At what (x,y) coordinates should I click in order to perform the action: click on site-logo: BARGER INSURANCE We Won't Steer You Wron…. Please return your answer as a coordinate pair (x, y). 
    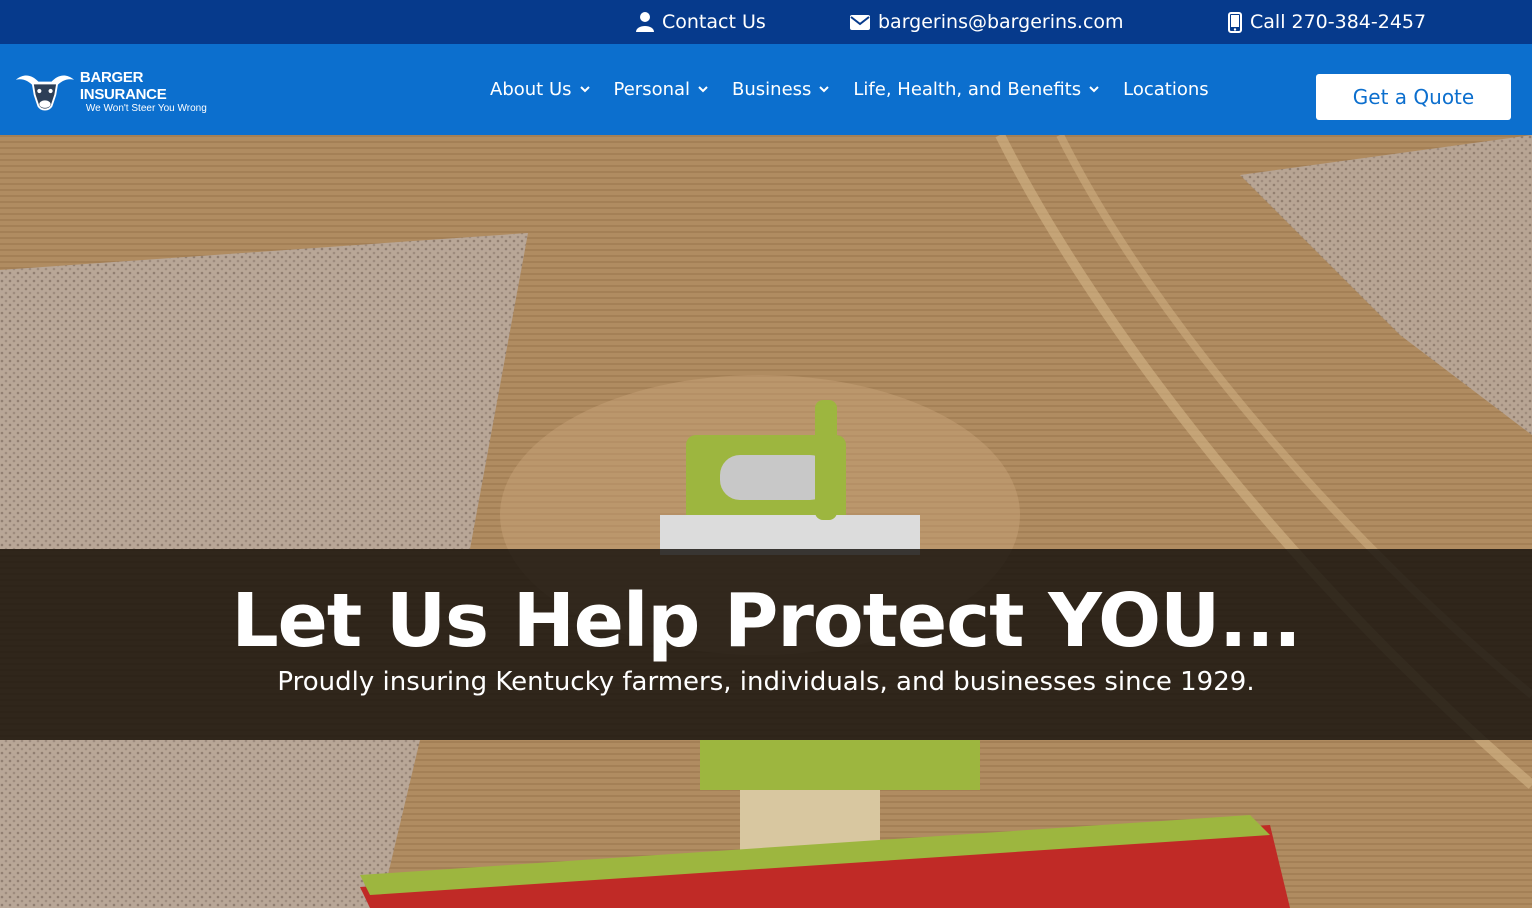
    Looking at the image, I should click on (119, 91).